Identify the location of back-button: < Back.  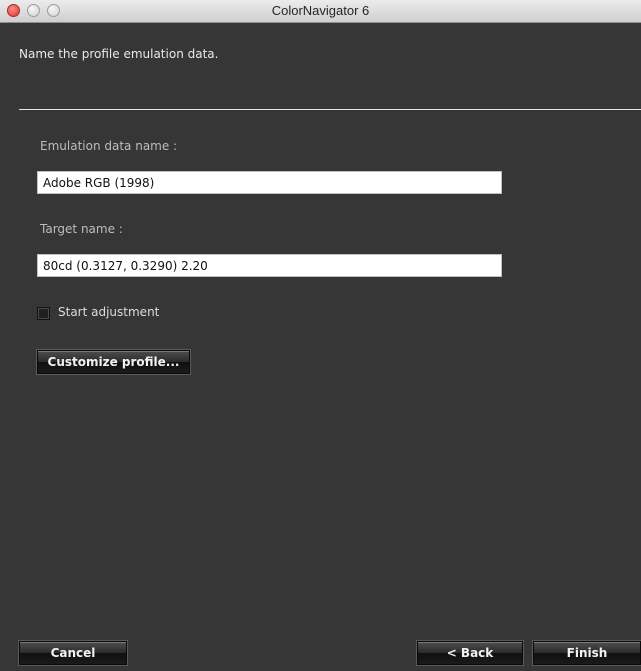
(470, 653).